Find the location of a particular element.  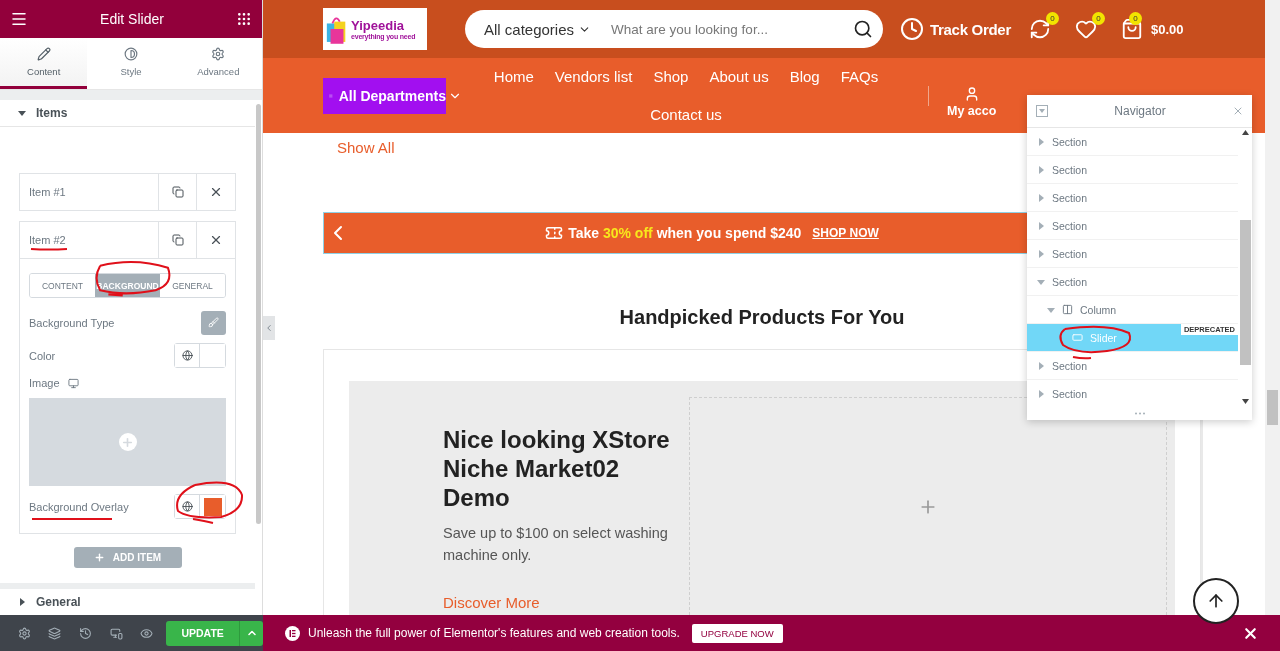

scroll-down-icon is located at coordinates (1245, 401).